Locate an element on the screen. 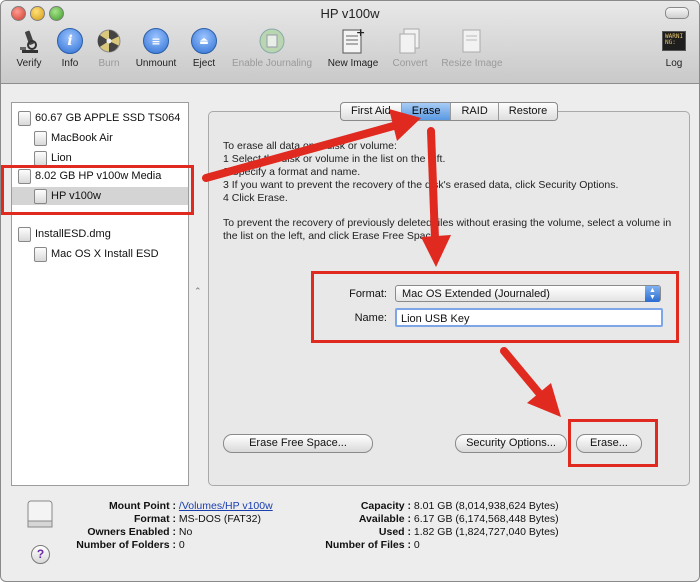  hard-drive-icon is located at coordinates (24, 118).